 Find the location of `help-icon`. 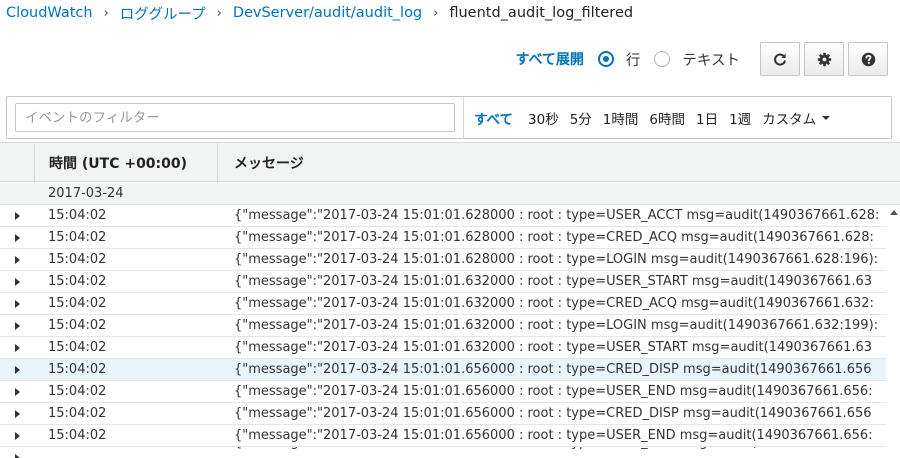

help-icon is located at coordinates (868, 59).